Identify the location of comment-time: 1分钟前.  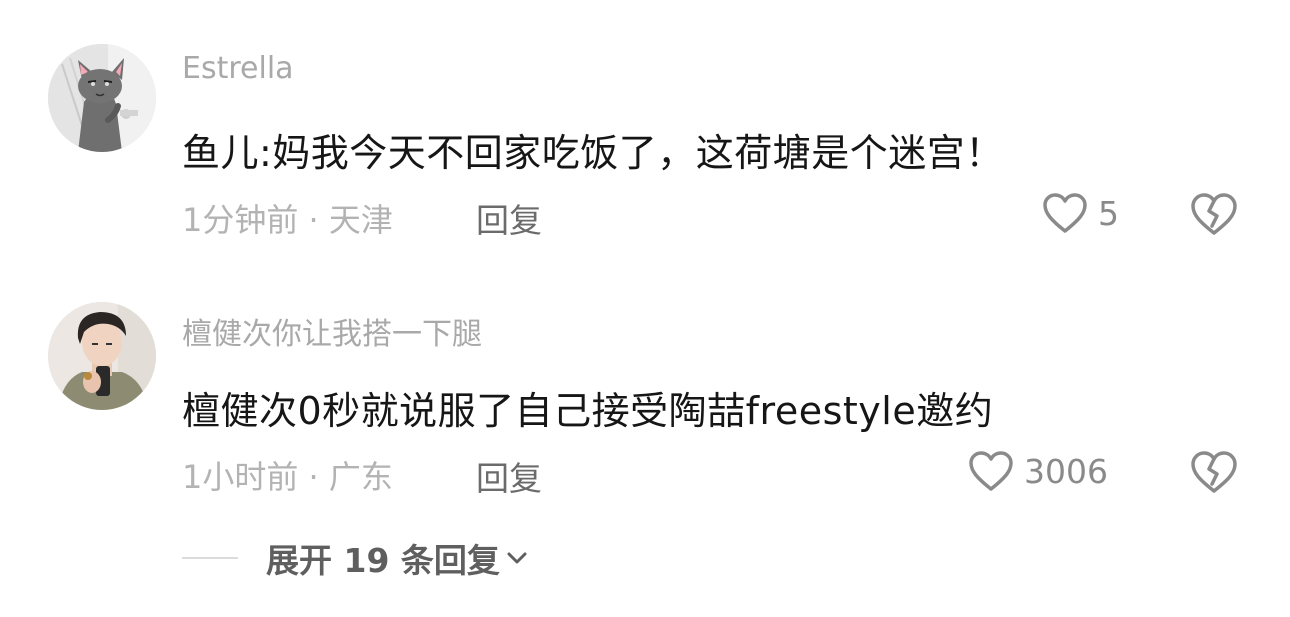
(240, 220).